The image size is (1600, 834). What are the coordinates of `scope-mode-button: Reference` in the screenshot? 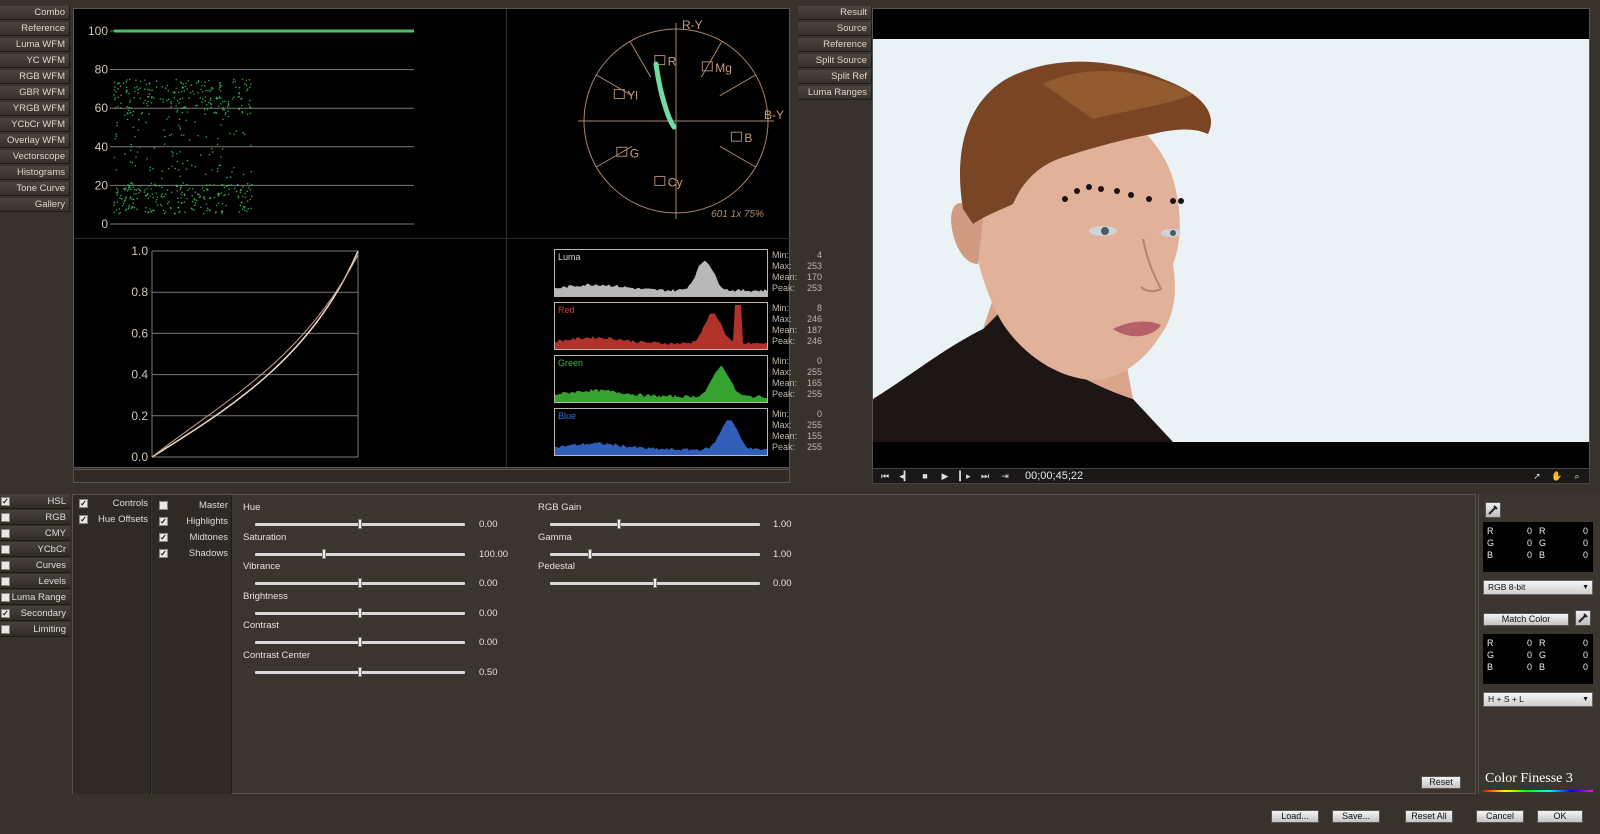 It's located at (35, 29).